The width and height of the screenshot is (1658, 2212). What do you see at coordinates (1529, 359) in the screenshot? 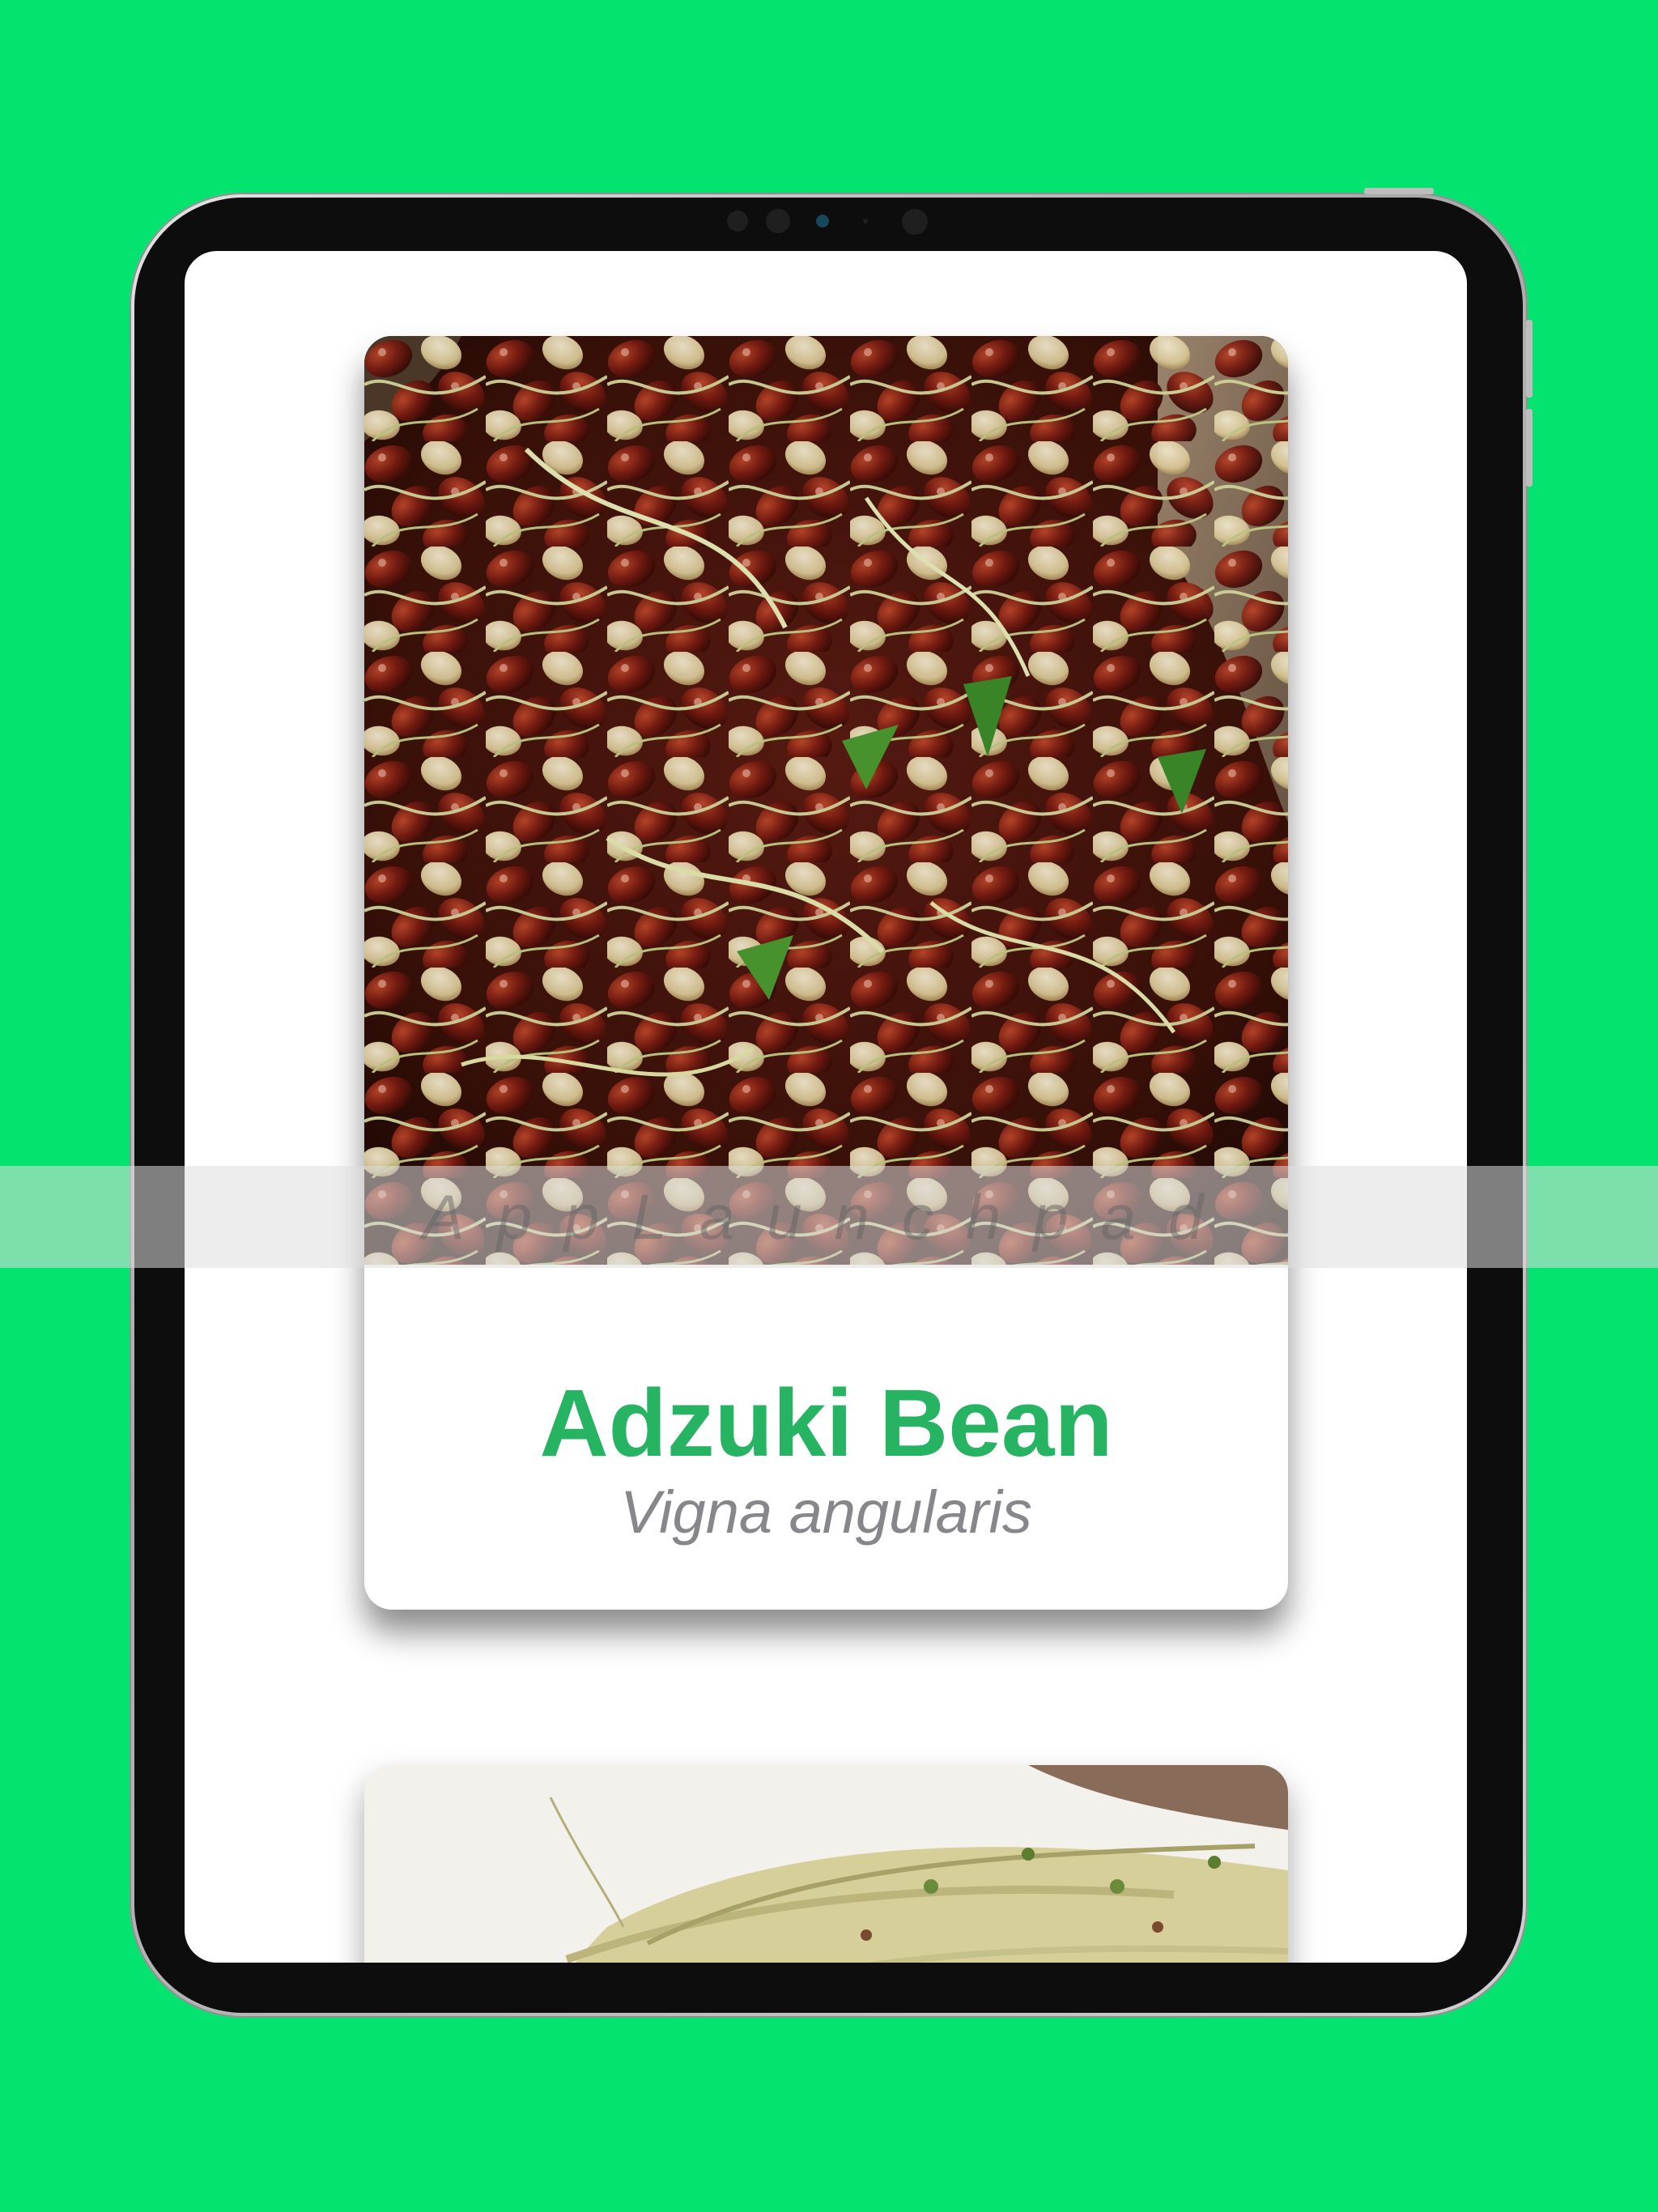
I see `volume-up-button` at bounding box center [1529, 359].